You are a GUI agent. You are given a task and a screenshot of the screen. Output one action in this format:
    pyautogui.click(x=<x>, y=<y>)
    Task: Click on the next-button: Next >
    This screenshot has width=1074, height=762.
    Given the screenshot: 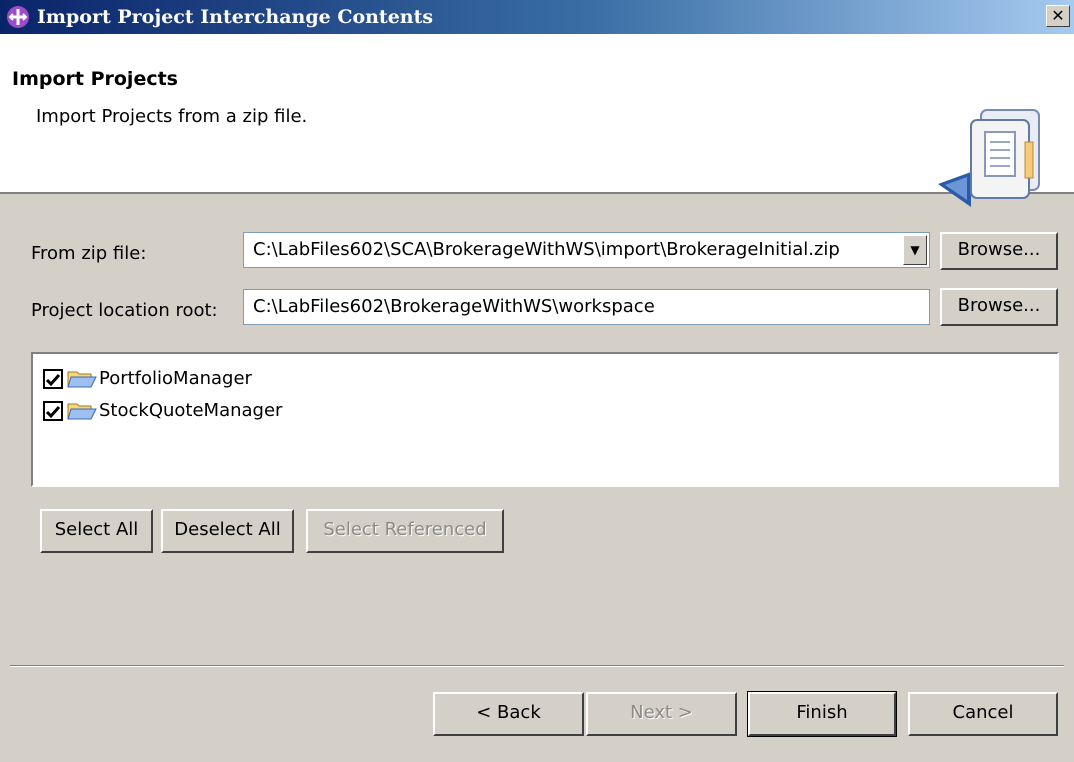 What is the action you would take?
    pyautogui.click(x=661, y=714)
    